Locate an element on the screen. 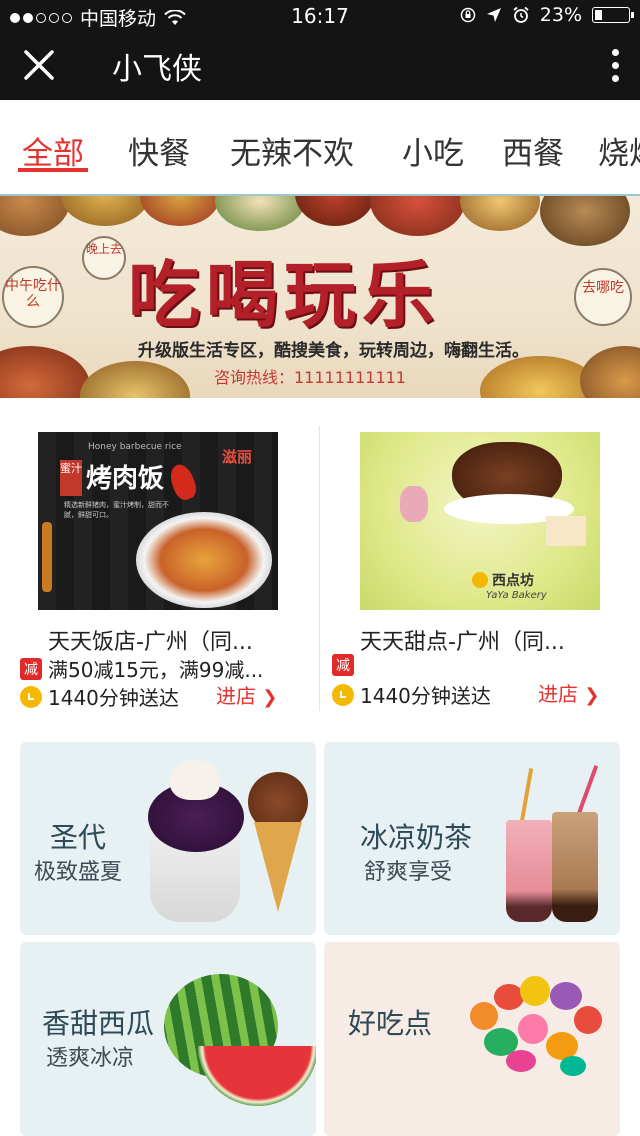 Image resolution: width=640 pixels, height=1136 pixels. nav-bar: 小飞侠 is located at coordinates (320, 65).